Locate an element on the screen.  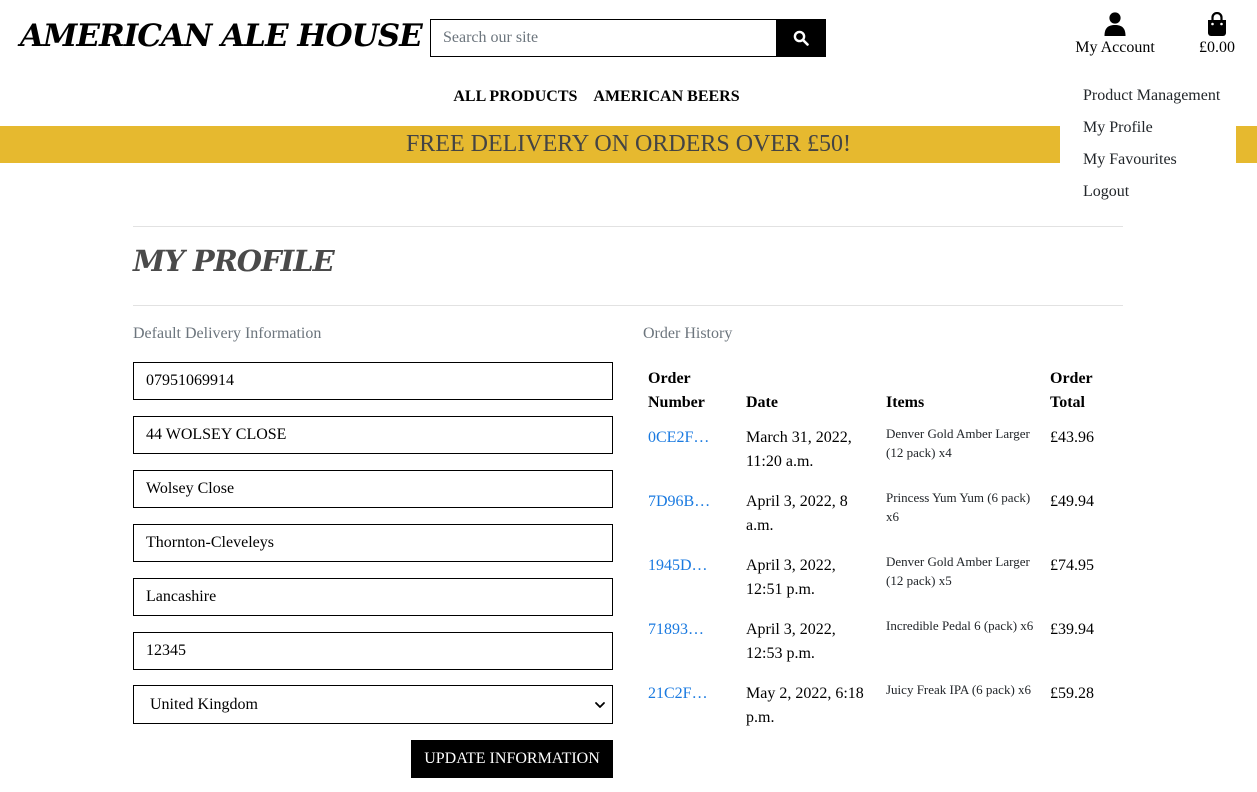
order-total: £59.28 is located at coordinates (1072, 693).